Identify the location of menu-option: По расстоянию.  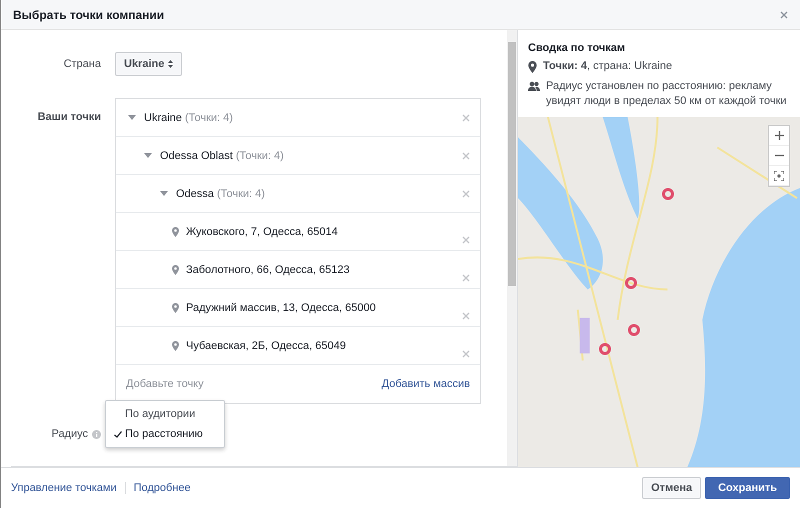
(165, 434).